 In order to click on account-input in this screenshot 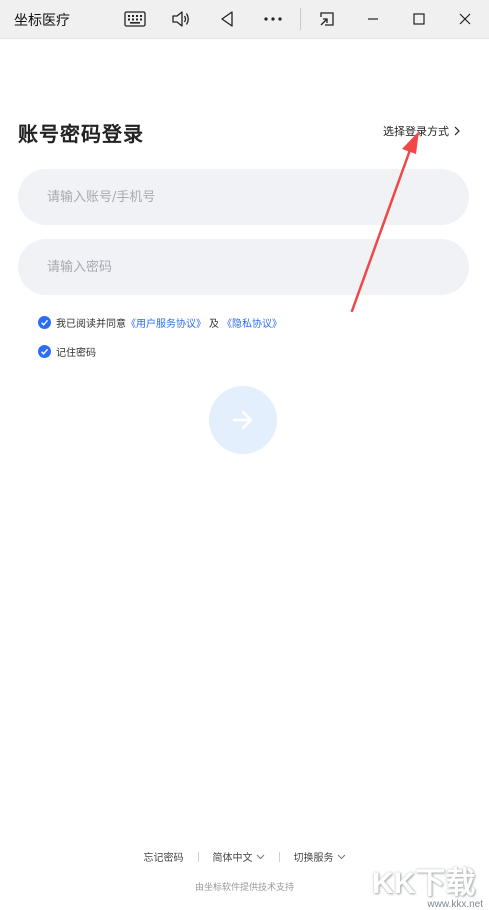, I will do `click(243, 197)`.